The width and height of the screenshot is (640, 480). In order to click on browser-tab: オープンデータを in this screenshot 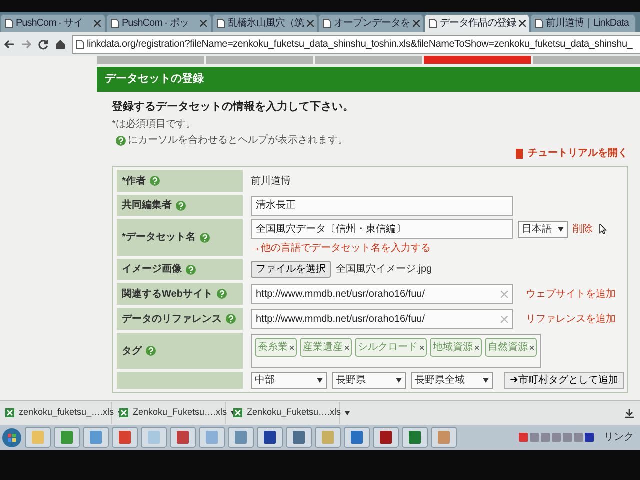, I will do `click(371, 23)`.